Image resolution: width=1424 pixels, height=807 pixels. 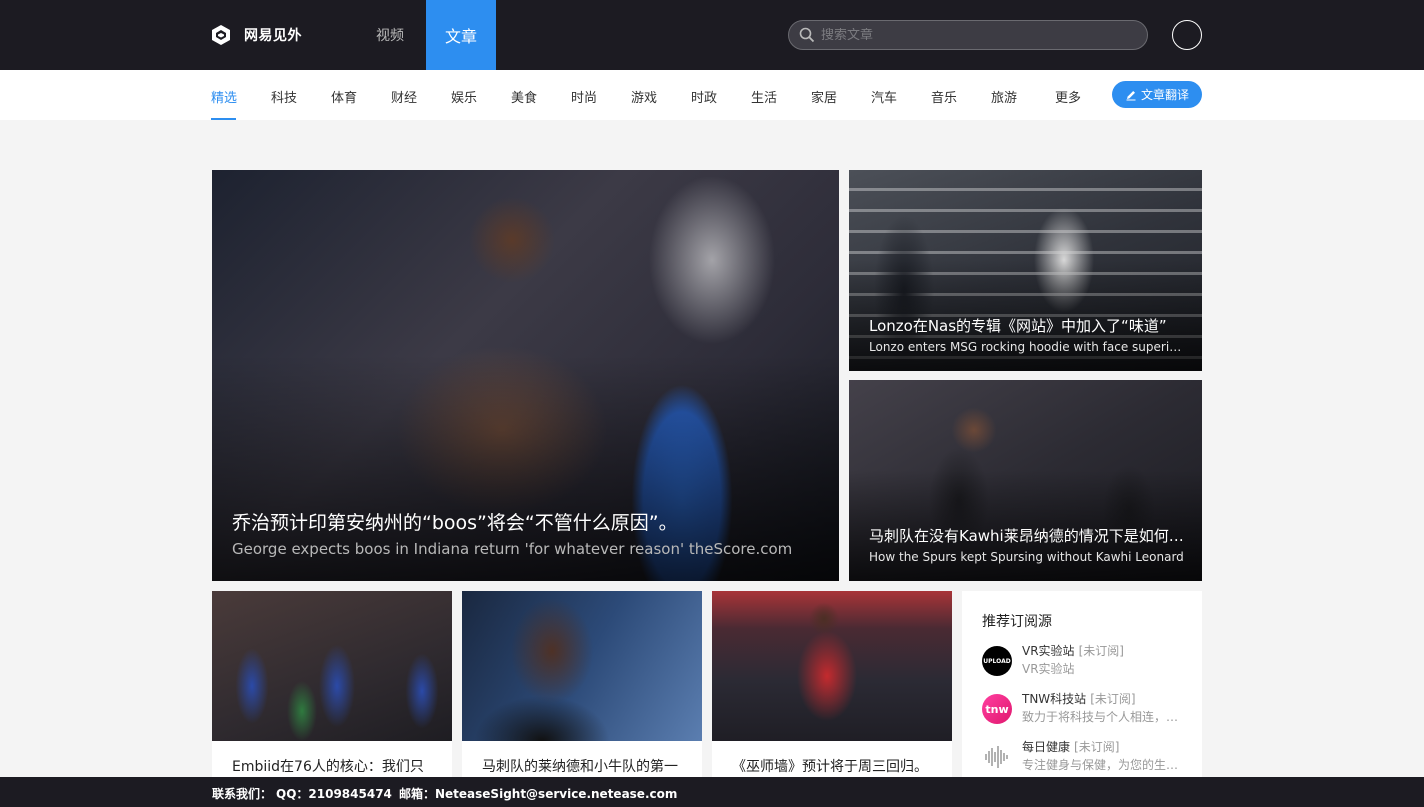 I want to click on source-logo-text-1: UPLOAD, so click(x=997, y=661).